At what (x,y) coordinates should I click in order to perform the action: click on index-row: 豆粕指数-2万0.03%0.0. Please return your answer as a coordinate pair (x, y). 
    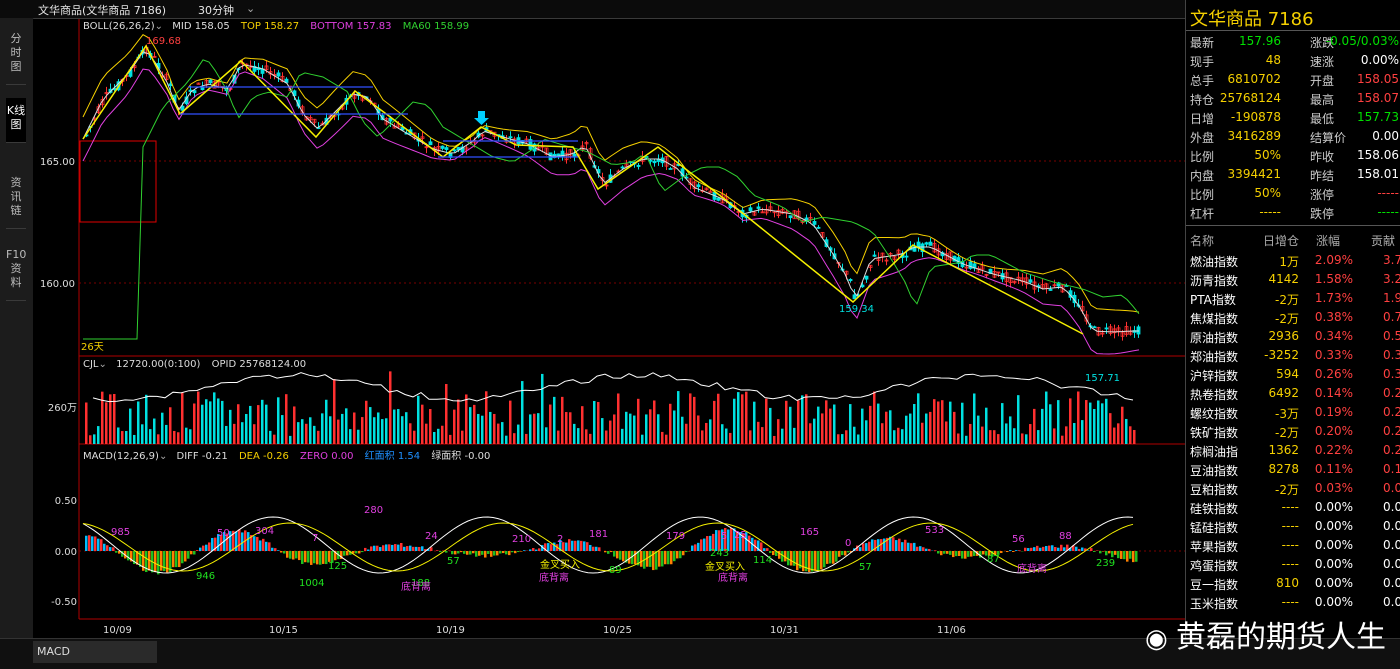
    Looking at the image, I should click on (1293, 488).